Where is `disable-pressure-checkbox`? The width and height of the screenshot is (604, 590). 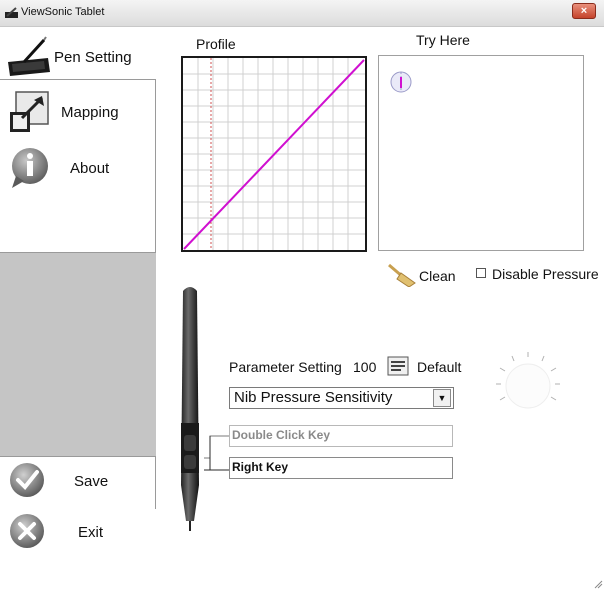 disable-pressure-checkbox is located at coordinates (481, 273).